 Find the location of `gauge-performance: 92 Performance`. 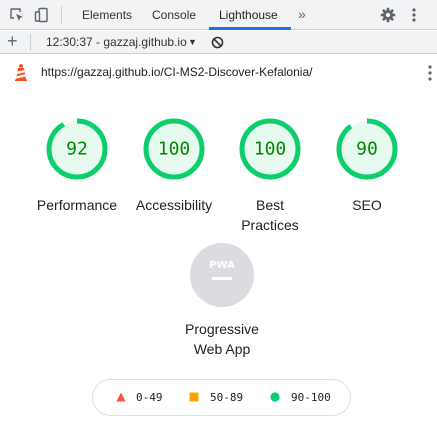

gauge-performance: 92 Performance is located at coordinates (77, 166).